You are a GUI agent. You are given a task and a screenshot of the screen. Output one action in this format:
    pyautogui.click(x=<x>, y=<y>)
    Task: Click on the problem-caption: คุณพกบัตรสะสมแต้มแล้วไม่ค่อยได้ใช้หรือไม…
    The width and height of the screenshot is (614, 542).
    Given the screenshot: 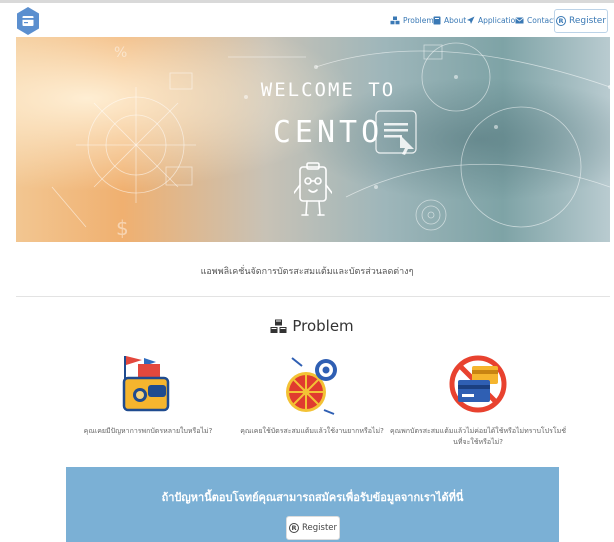 What is the action you would take?
    pyautogui.click(x=477, y=436)
    